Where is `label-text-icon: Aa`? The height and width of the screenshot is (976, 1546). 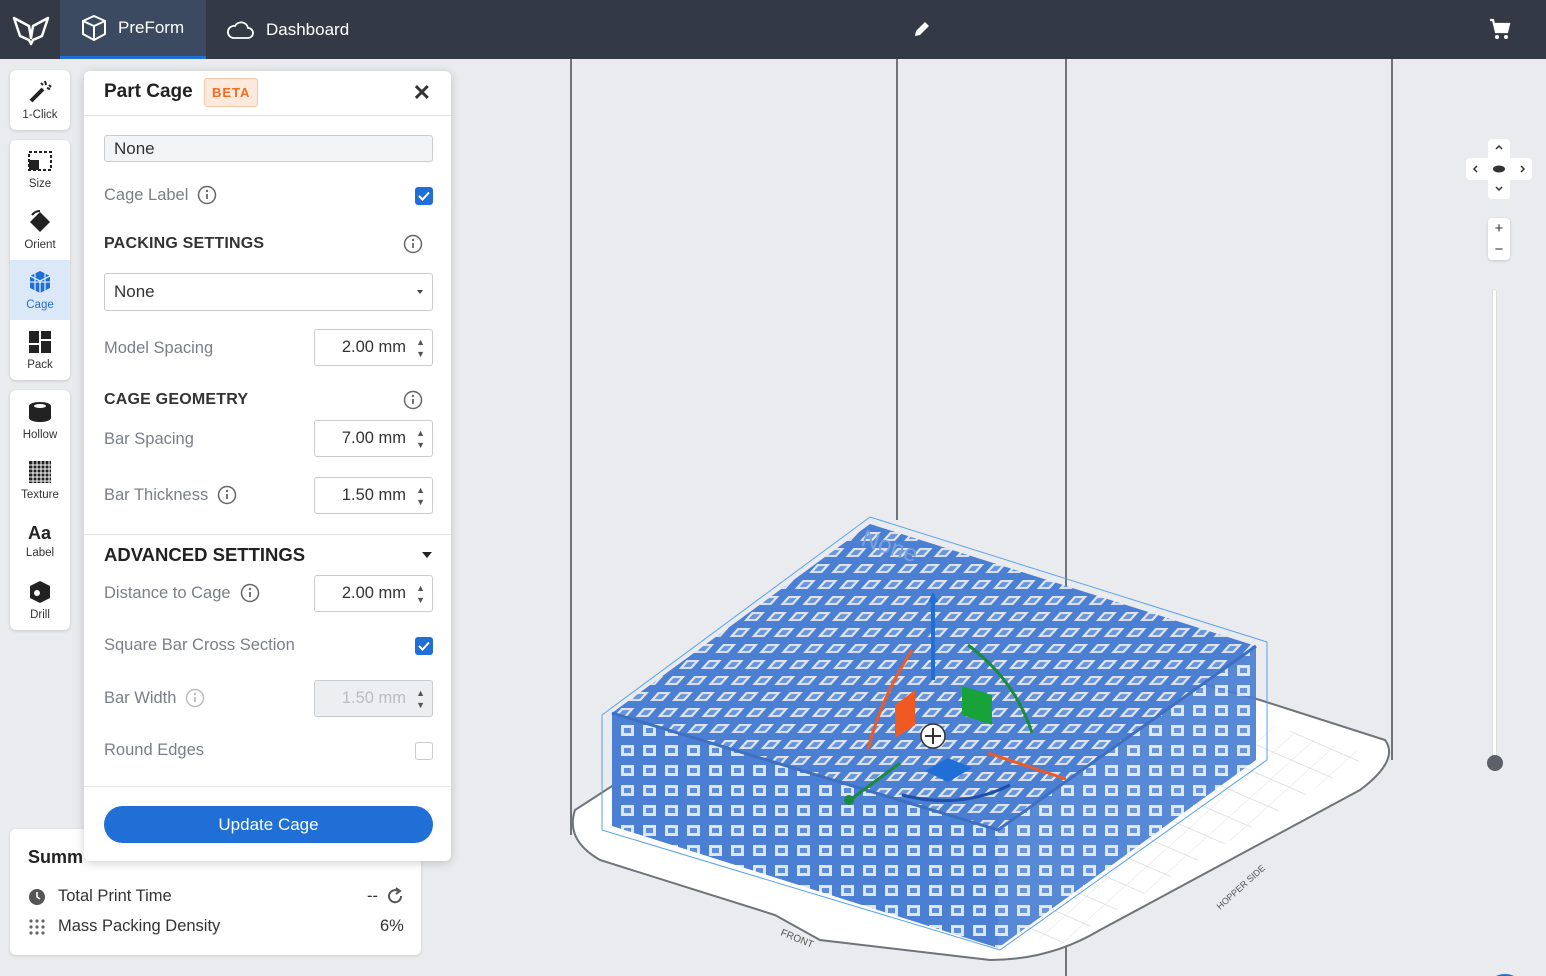
label-text-icon: Aa is located at coordinates (40, 533).